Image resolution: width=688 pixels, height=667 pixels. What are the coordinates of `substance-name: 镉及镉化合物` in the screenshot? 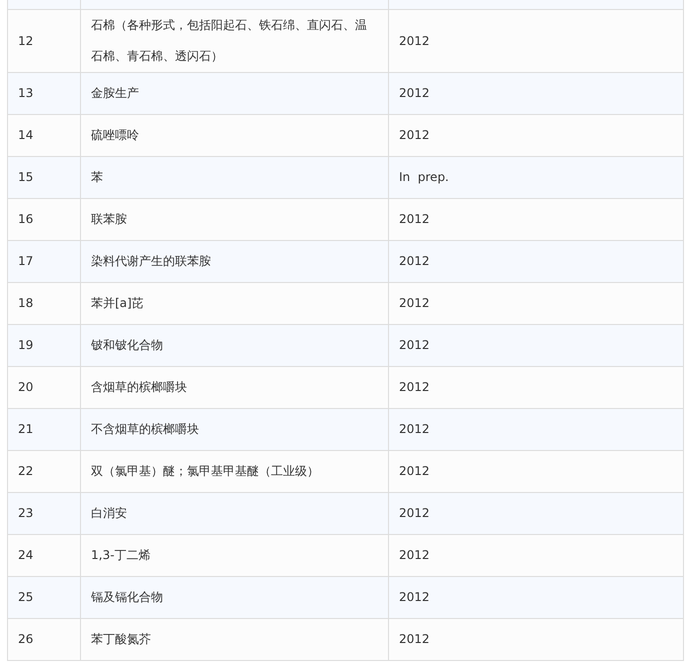 It's located at (127, 597).